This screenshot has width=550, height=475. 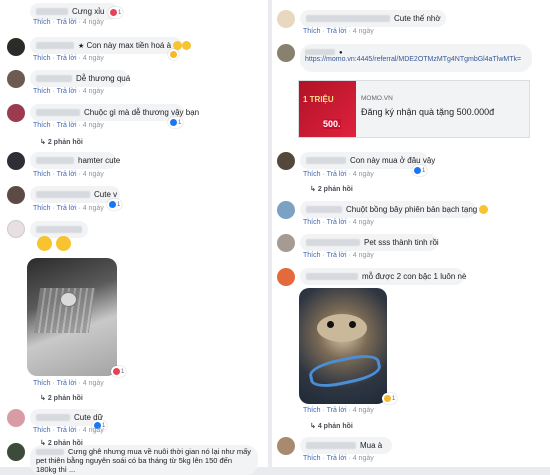 I want to click on view-replies-link: ↳ 4 phản hồi, so click(x=331, y=426).